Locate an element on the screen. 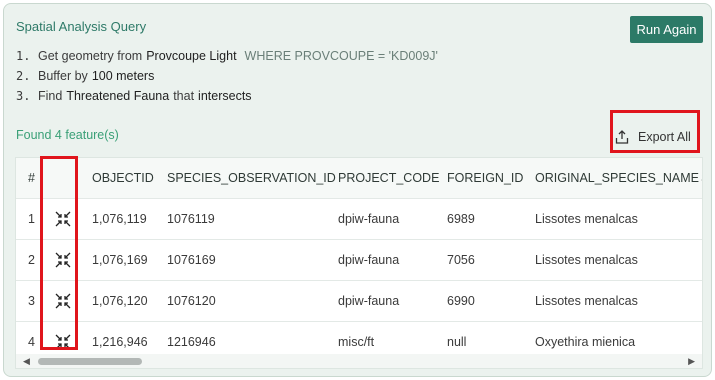 The width and height of the screenshot is (715, 380). cell-objectid: 1,076,169 is located at coordinates (120, 260).